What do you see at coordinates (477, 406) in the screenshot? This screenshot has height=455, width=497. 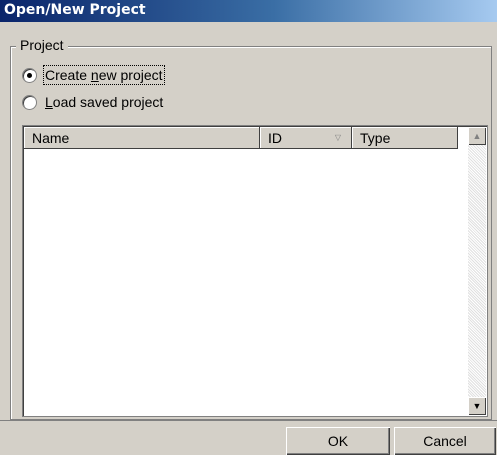 I see `scroll-down-arrow-icon: ▼` at bounding box center [477, 406].